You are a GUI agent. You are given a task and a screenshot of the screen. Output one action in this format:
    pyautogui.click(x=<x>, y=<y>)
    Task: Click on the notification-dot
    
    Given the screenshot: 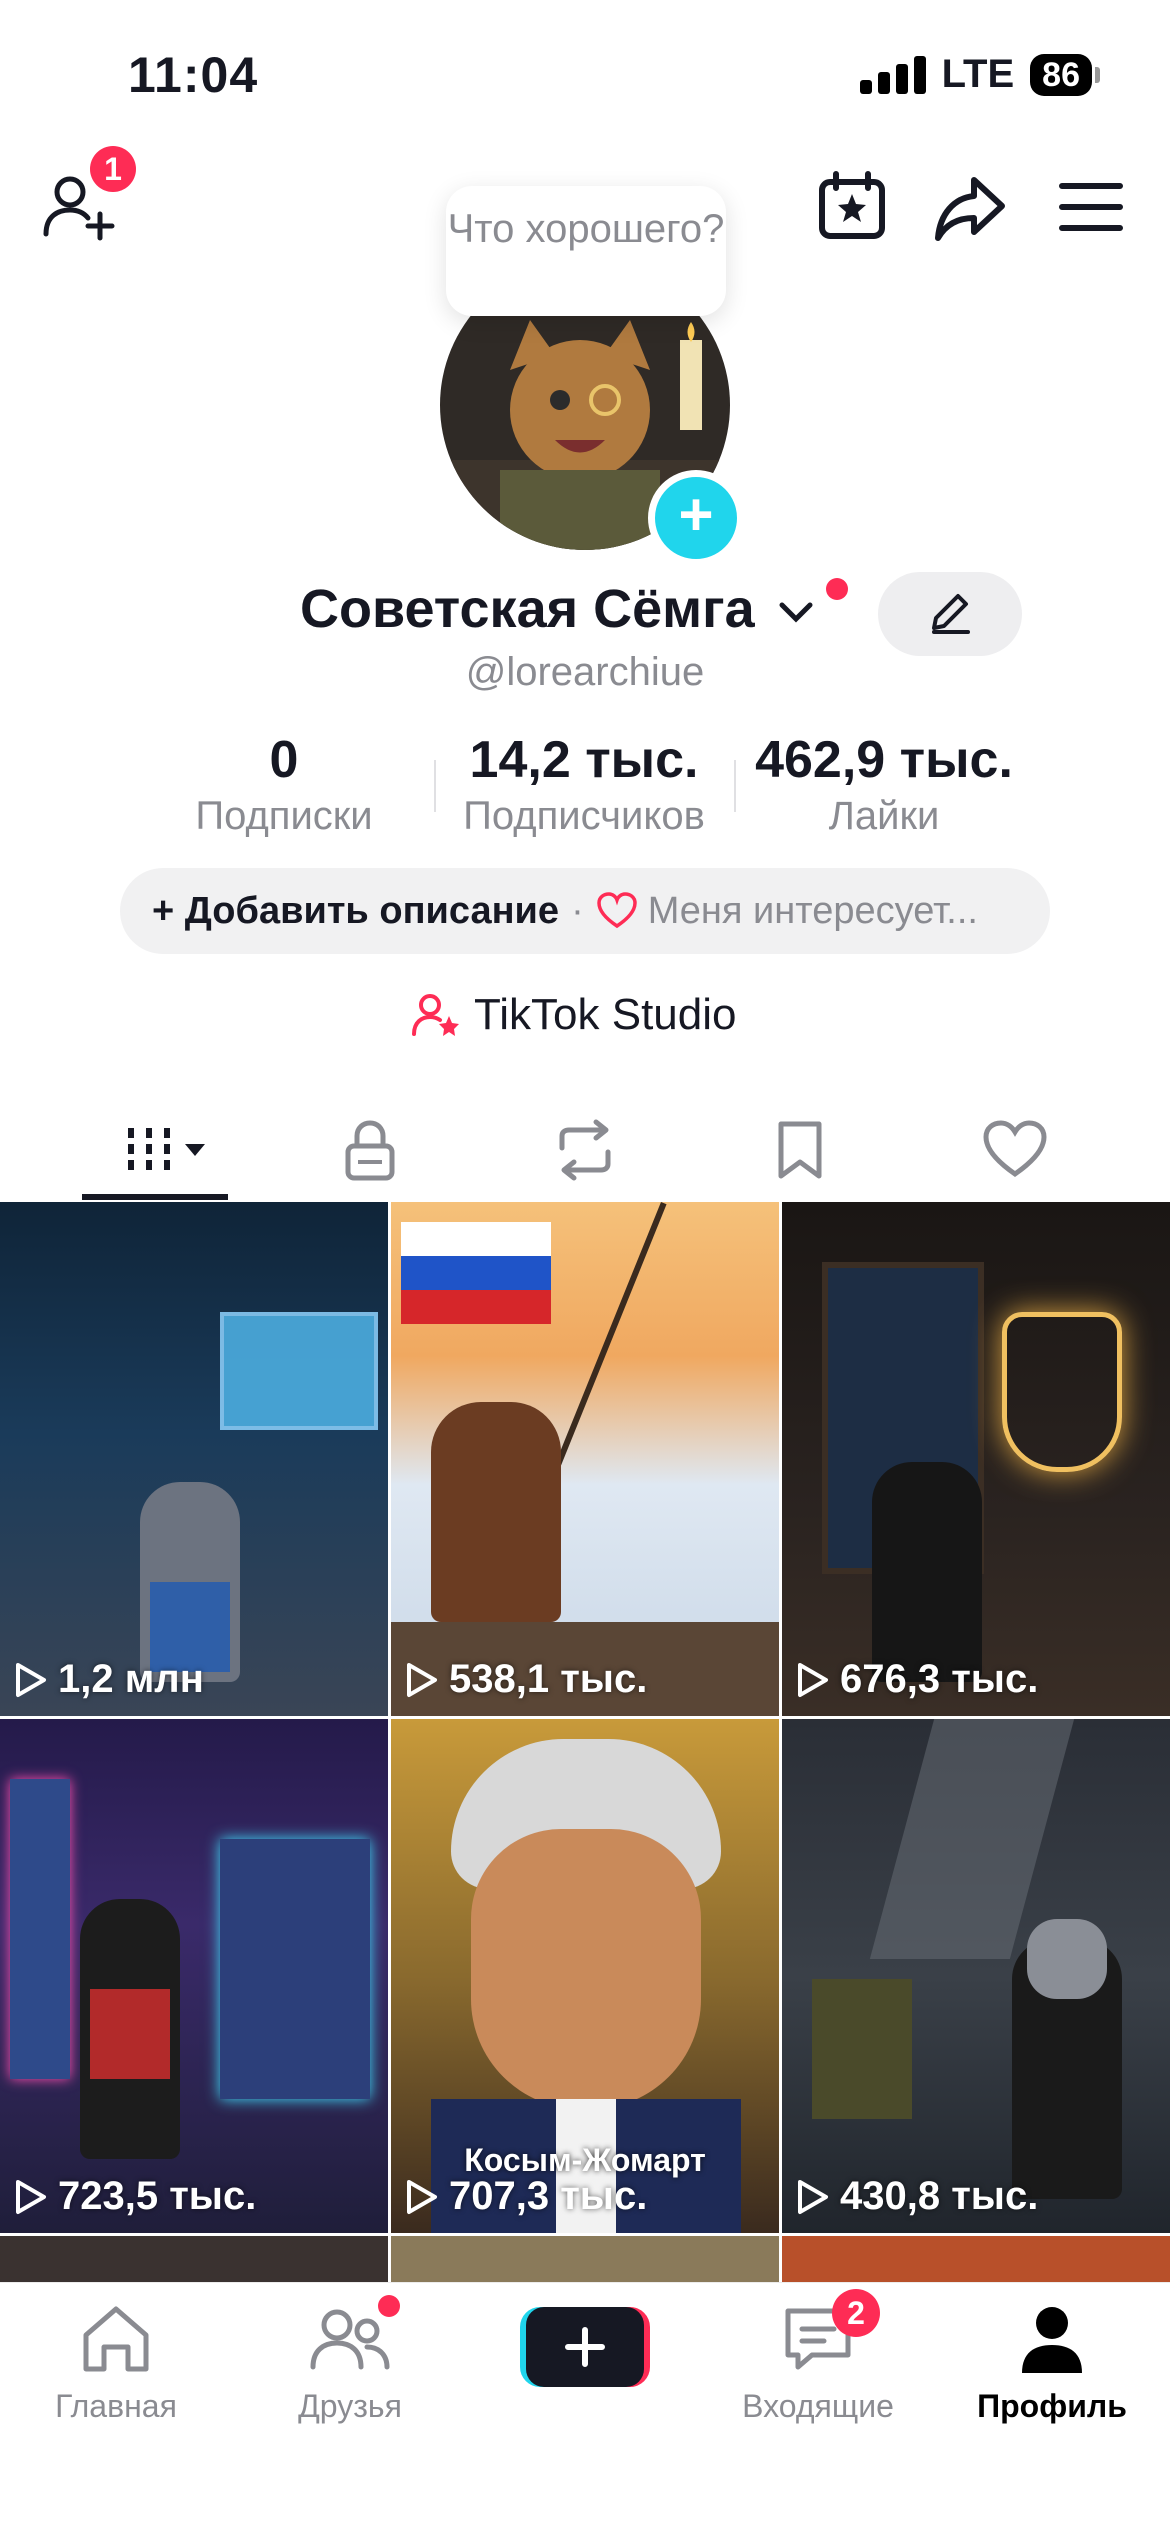 What is the action you would take?
    pyautogui.click(x=837, y=589)
    